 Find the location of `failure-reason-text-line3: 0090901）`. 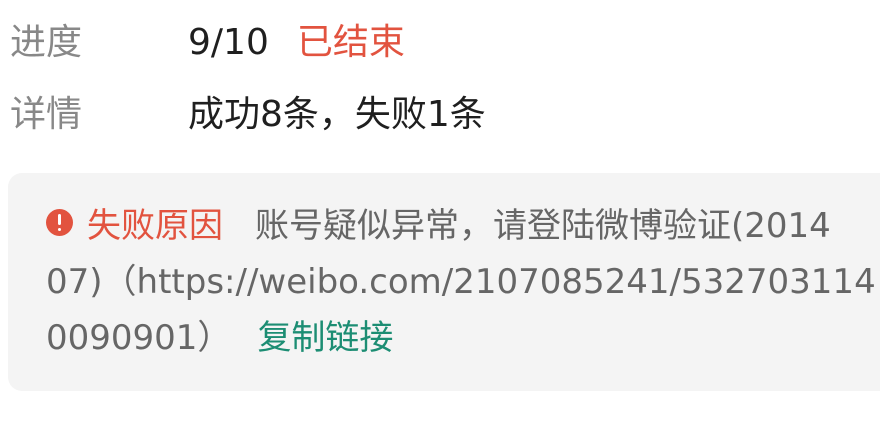

failure-reason-text-line3: 0090901） is located at coordinates (139, 338).